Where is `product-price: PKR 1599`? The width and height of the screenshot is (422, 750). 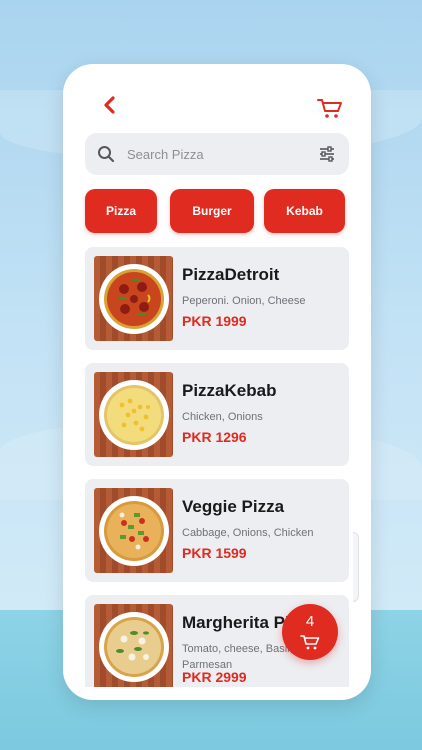
product-price: PKR 1599 is located at coordinates (214, 553).